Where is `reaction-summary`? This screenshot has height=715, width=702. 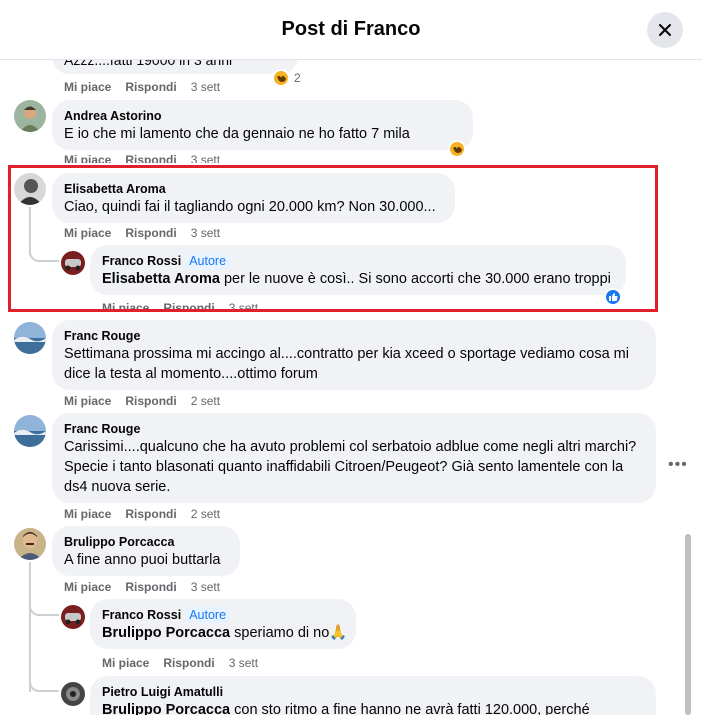 reaction-summary is located at coordinates (457, 149).